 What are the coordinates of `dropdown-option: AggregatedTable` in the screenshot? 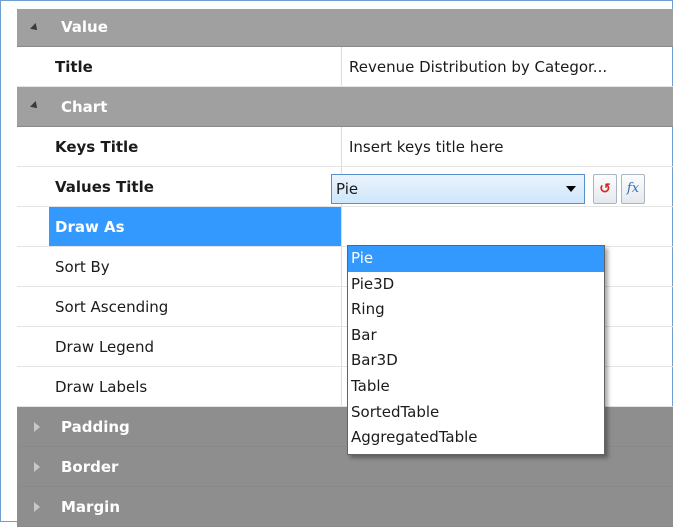 It's located at (476, 438).